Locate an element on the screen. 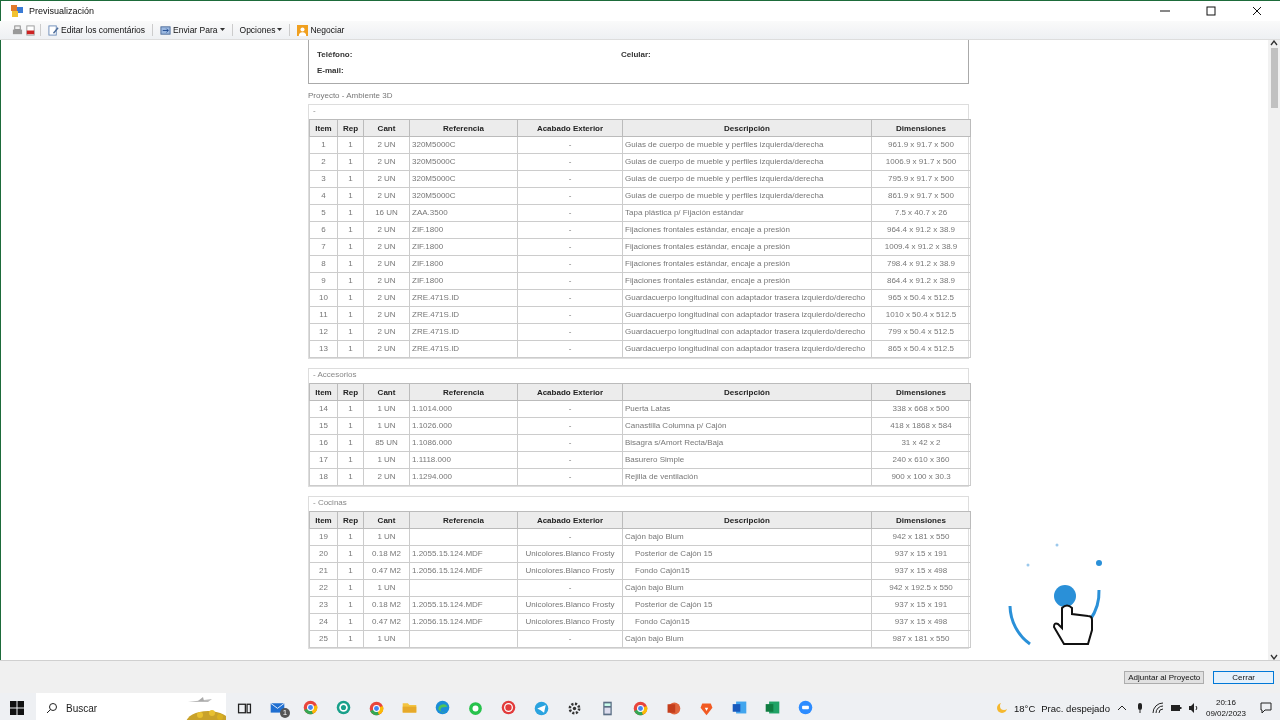 This screenshot has width=1280, height=720. table-cell: 31 x 42 x 2 is located at coordinates (921, 443).